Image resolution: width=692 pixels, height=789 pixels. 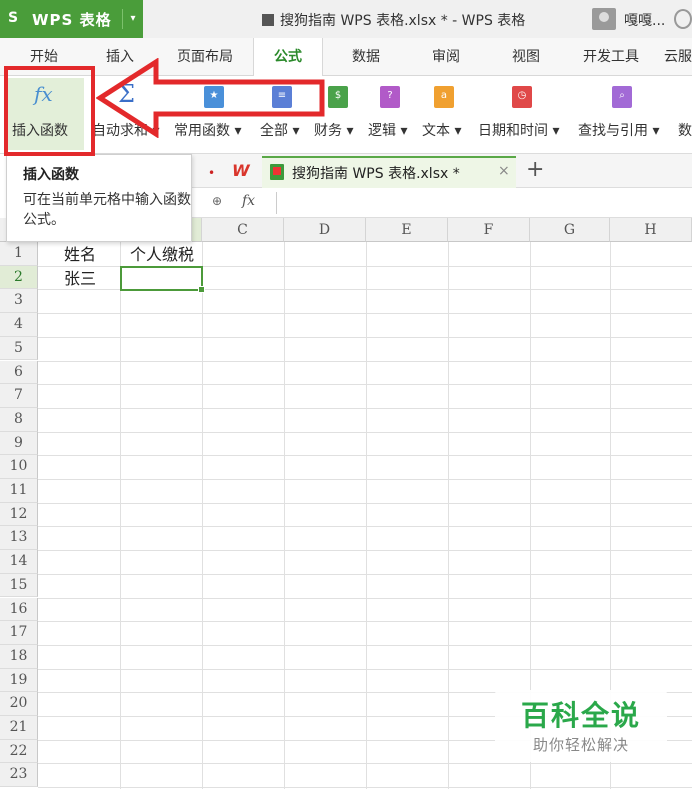 What do you see at coordinates (683, 19) in the screenshot?
I see `skin-icon` at bounding box center [683, 19].